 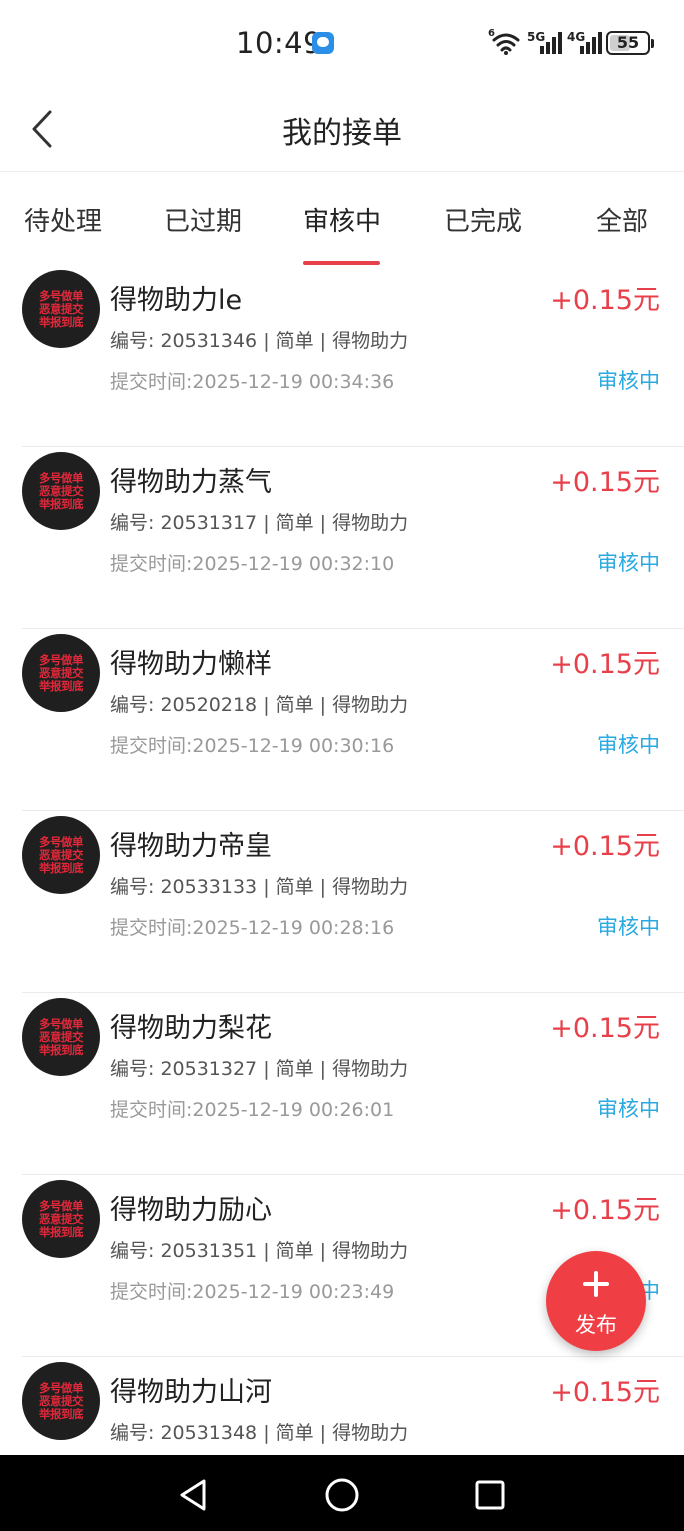 What do you see at coordinates (259, 705) in the screenshot?
I see `order-meta: 编号: 20520218 | 简单 | 得物助力` at bounding box center [259, 705].